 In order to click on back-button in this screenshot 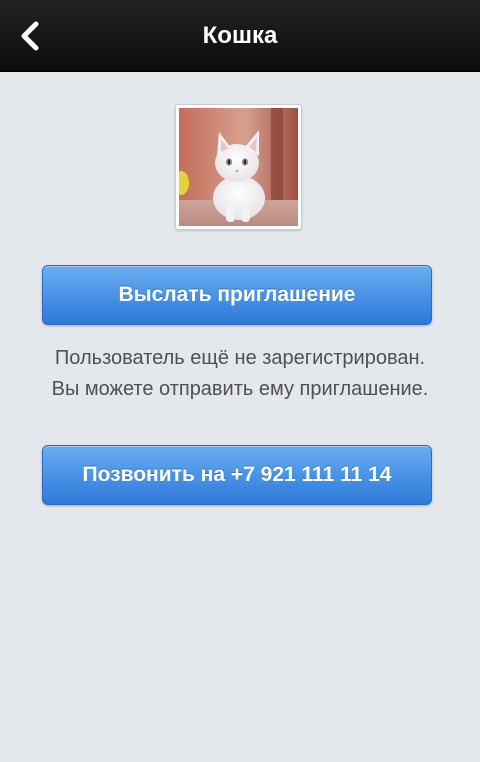, I will do `click(32, 36)`.